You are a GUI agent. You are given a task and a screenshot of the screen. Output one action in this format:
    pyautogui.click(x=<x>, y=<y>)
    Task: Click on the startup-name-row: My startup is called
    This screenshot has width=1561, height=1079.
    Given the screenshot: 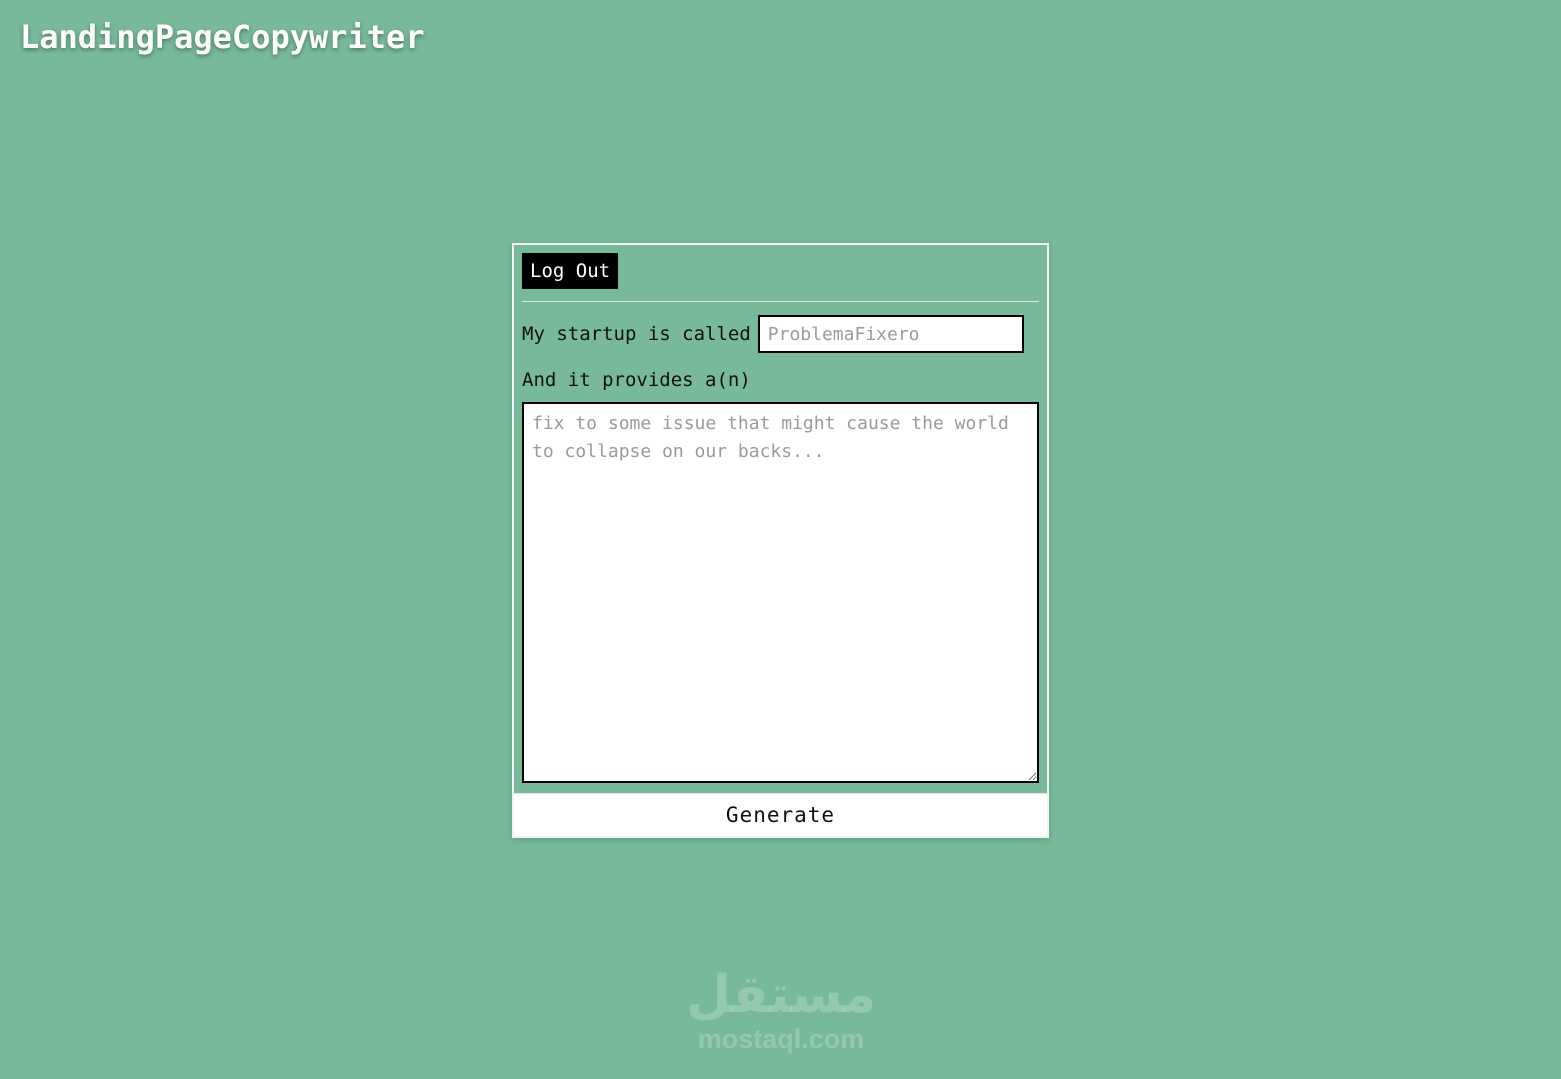 What is the action you would take?
    pyautogui.click(x=780, y=334)
    